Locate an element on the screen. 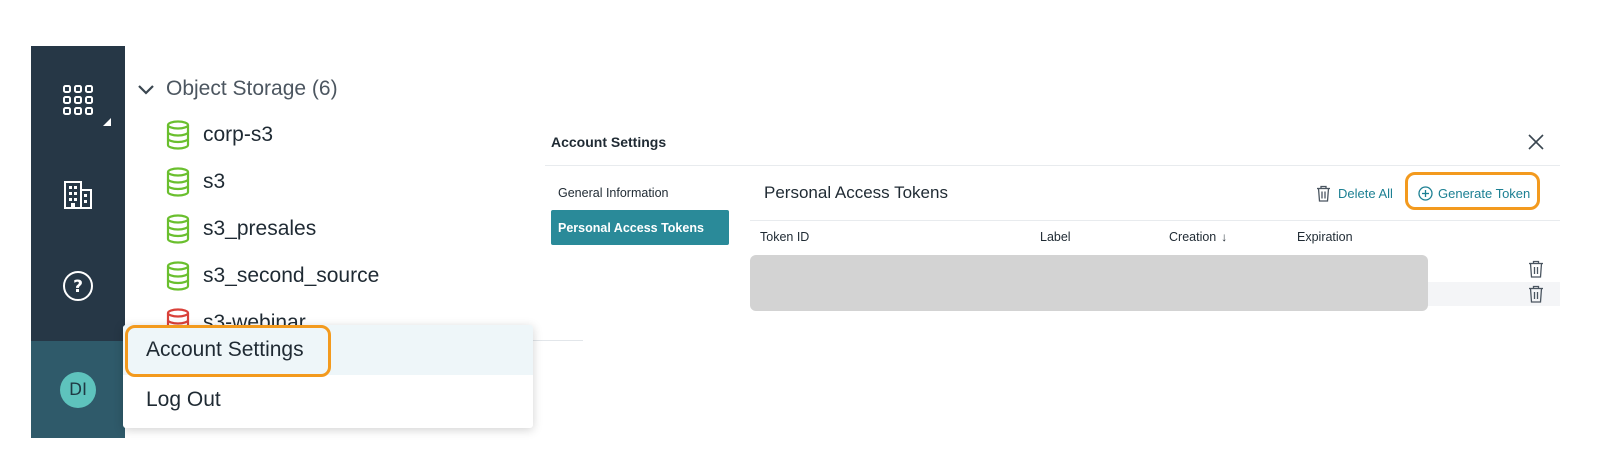 Image resolution: width=1600 pixels, height=453 pixels. tree-item-s3-presales: s3_presales 29 is located at coordinates (369, 229).